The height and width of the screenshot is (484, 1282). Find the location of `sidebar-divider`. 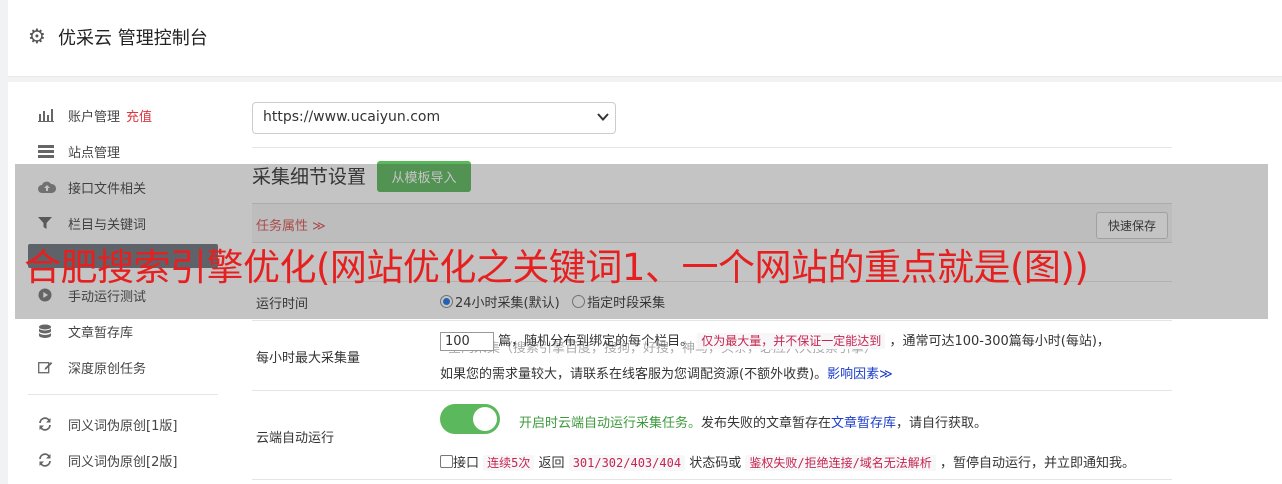

sidebar-divider is located at coordinates (123, 394).